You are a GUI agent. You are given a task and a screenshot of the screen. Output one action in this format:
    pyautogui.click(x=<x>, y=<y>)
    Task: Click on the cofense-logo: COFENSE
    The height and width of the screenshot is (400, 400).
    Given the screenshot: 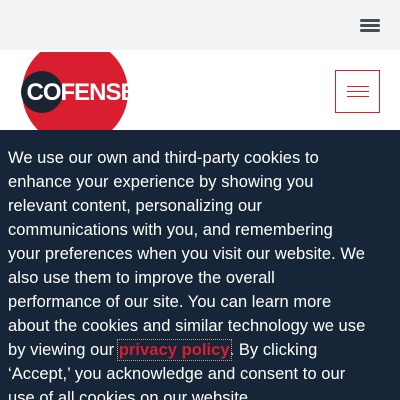 What is the action you would take?
    pyautogui.click(x=75, y=92)
    